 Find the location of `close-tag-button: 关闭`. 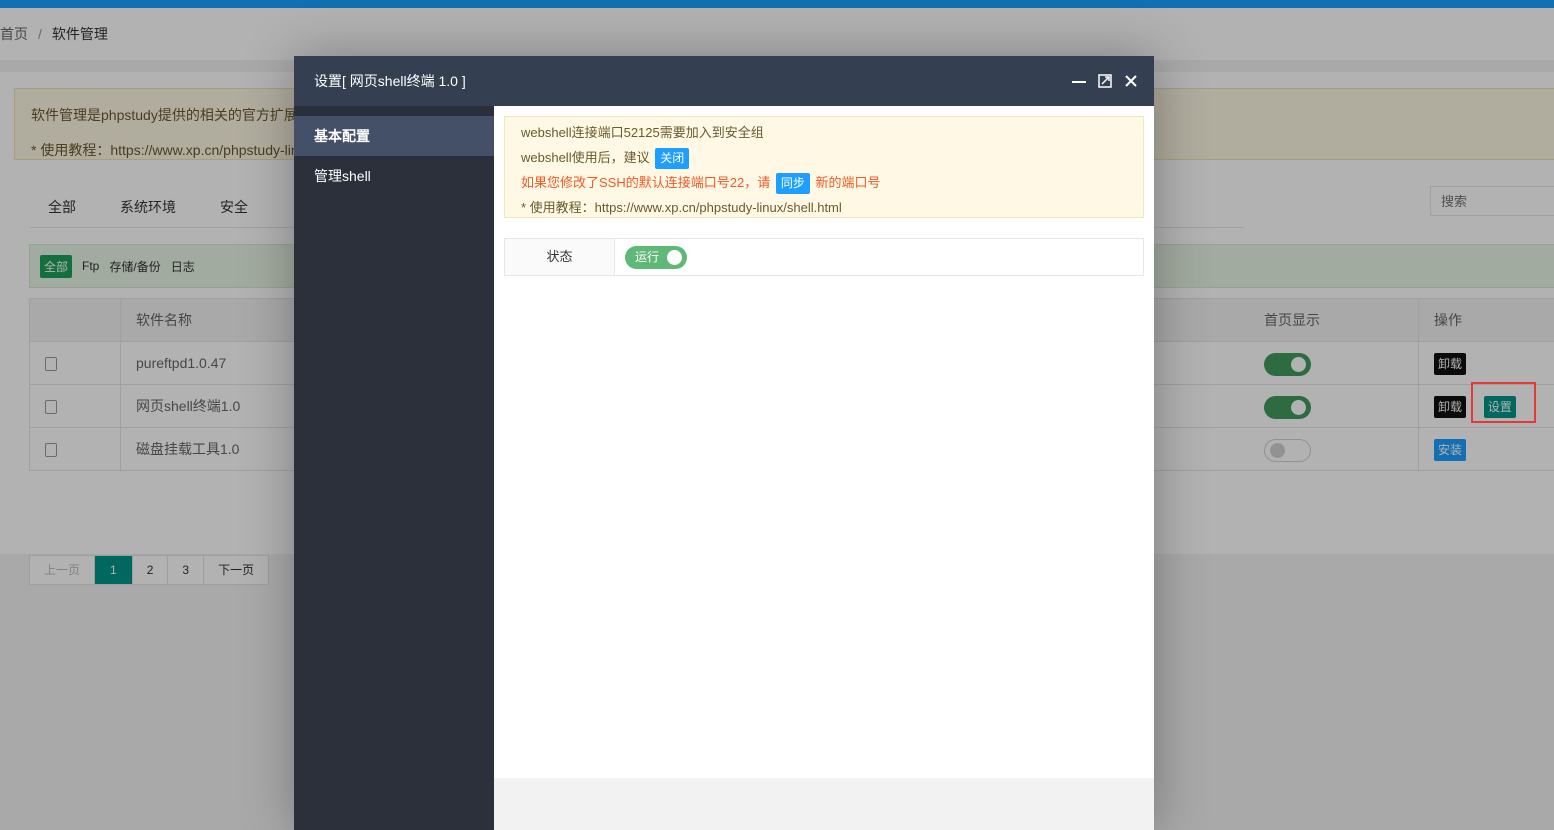

close-tag-button: 关闭 is located at coordinates (672, 159).